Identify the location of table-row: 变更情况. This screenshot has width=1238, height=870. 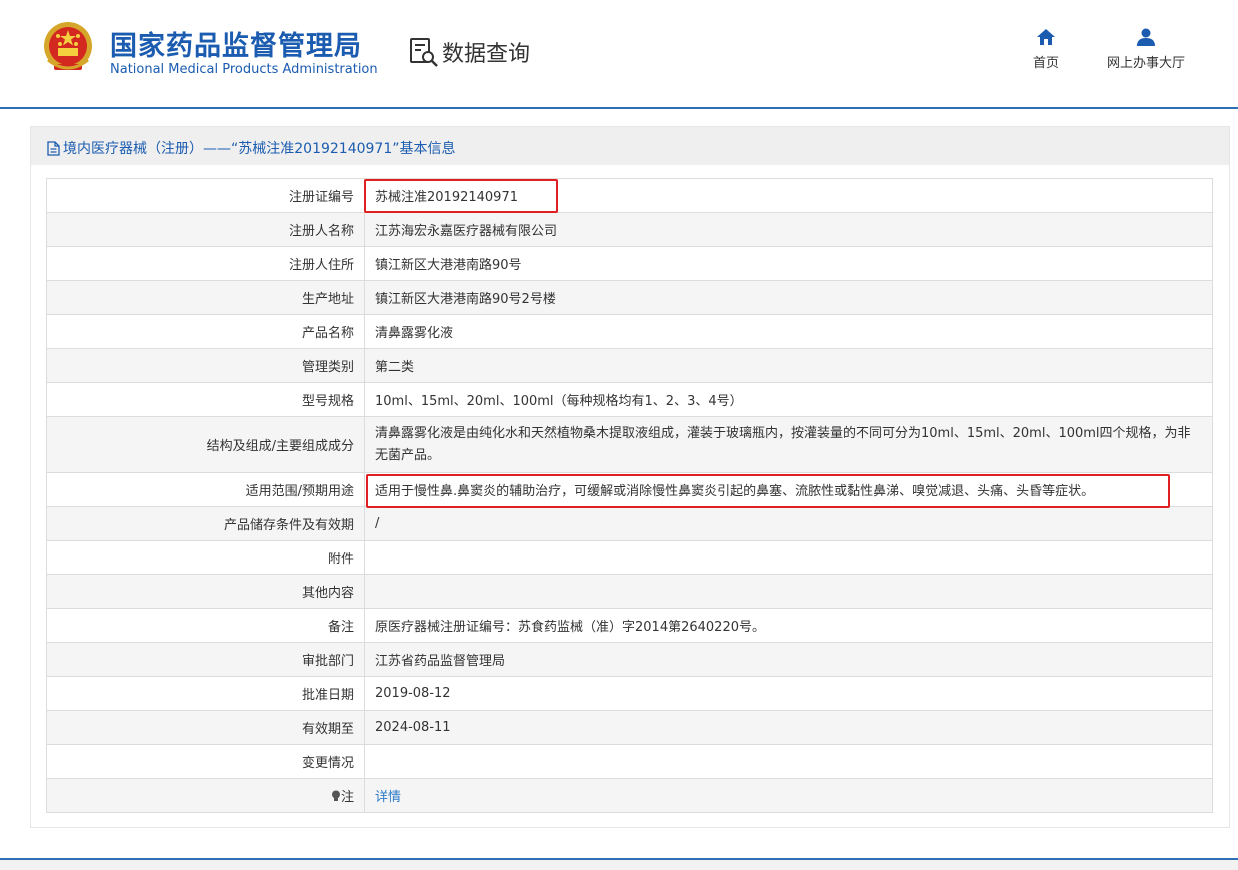
(629, 761).